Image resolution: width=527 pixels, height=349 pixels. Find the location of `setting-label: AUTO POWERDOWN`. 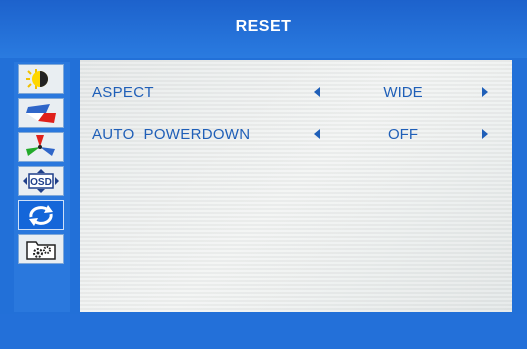

setting-label: AUTO POWERDOWN is located at coordinates (171, 134).